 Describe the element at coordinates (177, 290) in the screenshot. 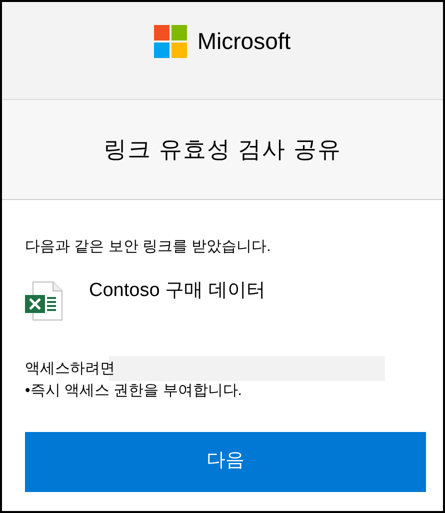

I see `file-name: Contoso 구매 데이터` at that location.